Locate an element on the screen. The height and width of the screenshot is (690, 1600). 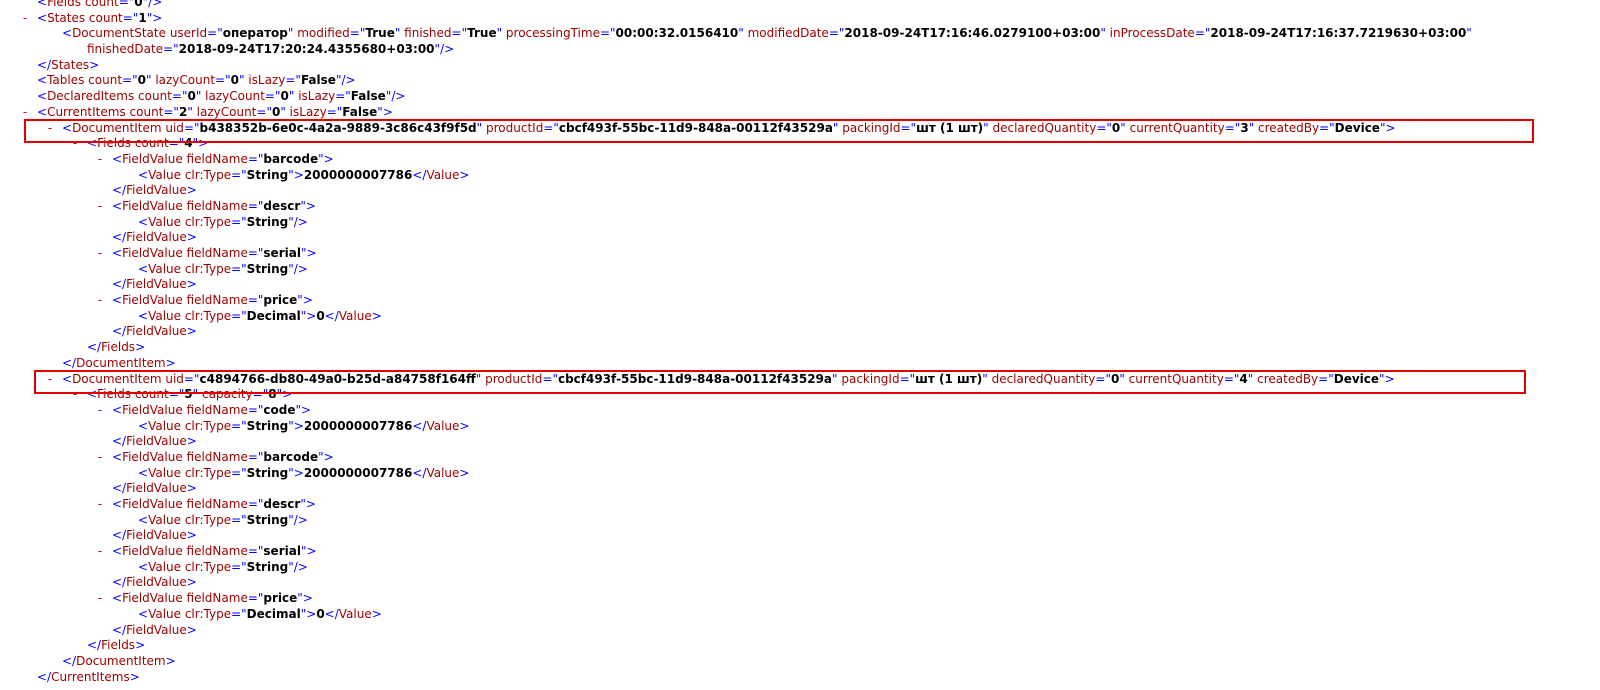
xml-line: </FieldValue> is located at coordinates (800, 631).